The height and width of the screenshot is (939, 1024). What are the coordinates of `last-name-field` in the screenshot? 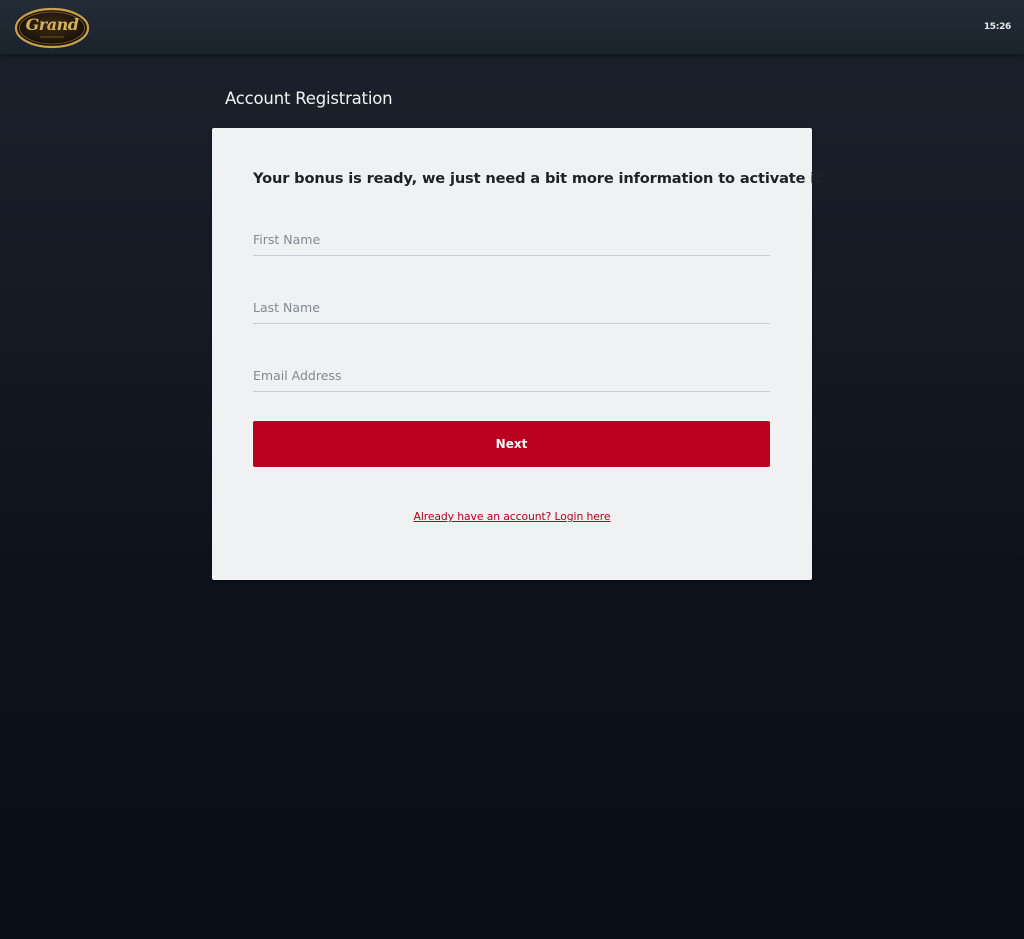 It's located at (511, 307).